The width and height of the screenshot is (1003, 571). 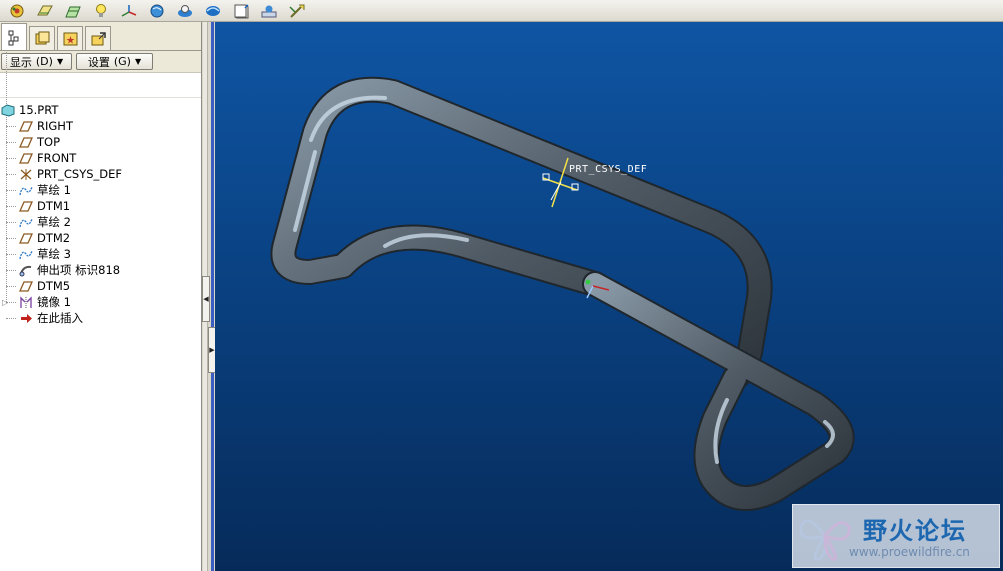 What do you see at coordinates (156, 11) in the screenshot?
I see `appearance-icon` at bounding box center [156, 11].